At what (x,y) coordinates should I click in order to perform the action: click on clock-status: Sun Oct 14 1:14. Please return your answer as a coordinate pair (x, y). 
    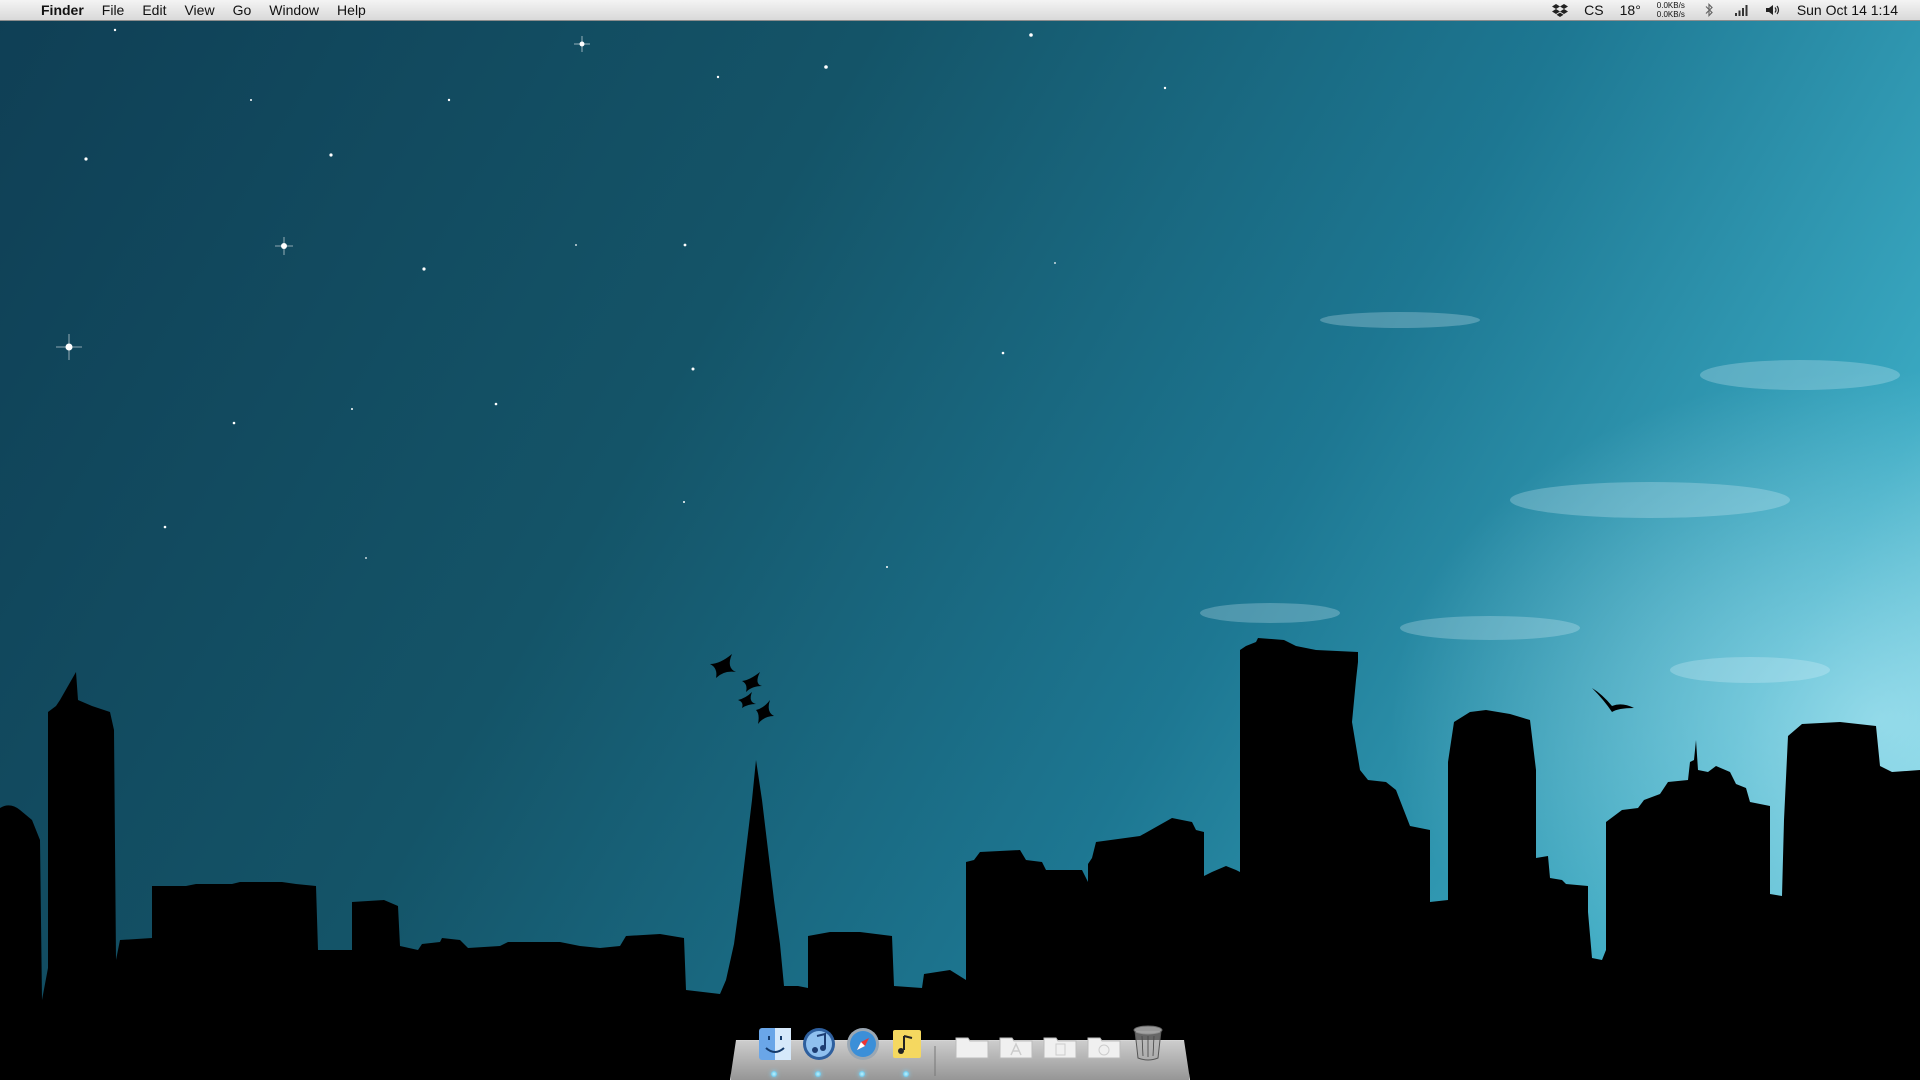
    Looking at the image, I should click on (1847, 10).